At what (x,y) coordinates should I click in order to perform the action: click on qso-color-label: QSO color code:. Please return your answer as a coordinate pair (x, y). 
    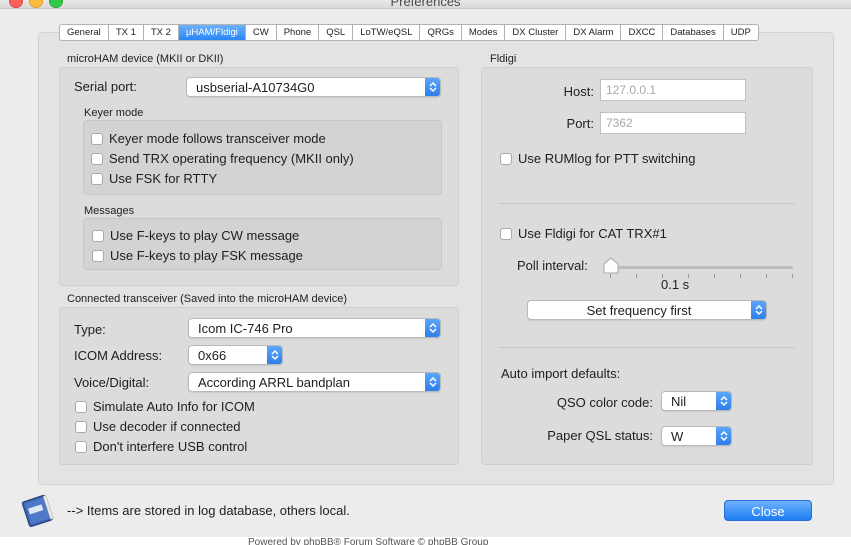
    Looking at the image, I should click on (604, 402).